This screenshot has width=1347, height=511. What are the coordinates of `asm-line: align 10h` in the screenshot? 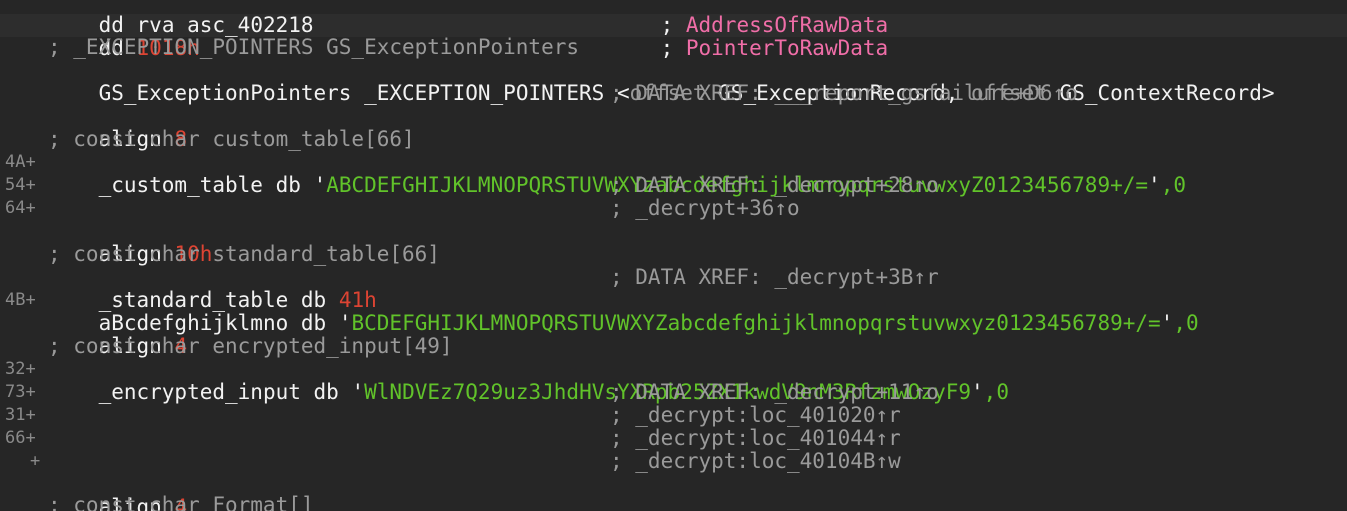 It's located at (130, 243).